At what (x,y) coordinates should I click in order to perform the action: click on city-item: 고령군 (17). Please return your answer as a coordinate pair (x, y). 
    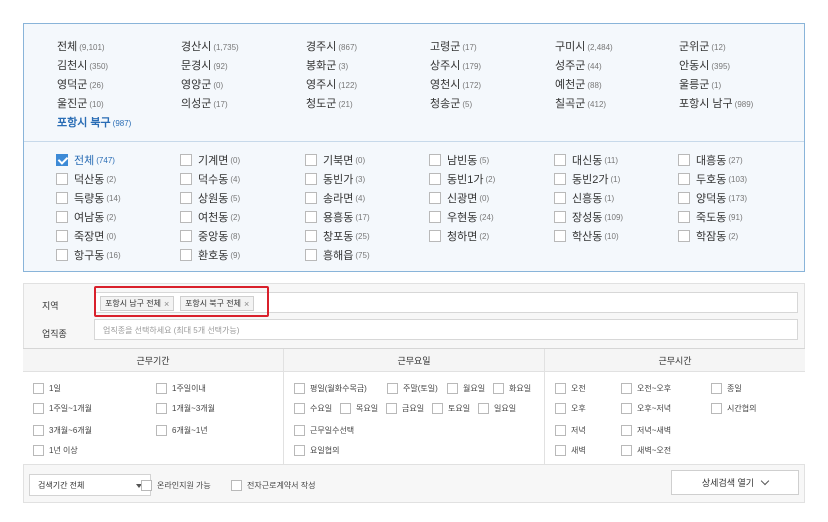
    Looking at the image, I should click on (453, 46).